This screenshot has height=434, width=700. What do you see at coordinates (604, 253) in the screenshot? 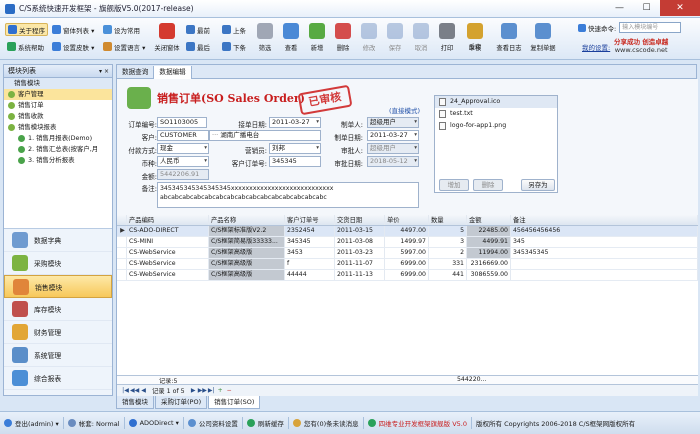
I see `table-cell: 345345345` at bounding box center [604, 253].